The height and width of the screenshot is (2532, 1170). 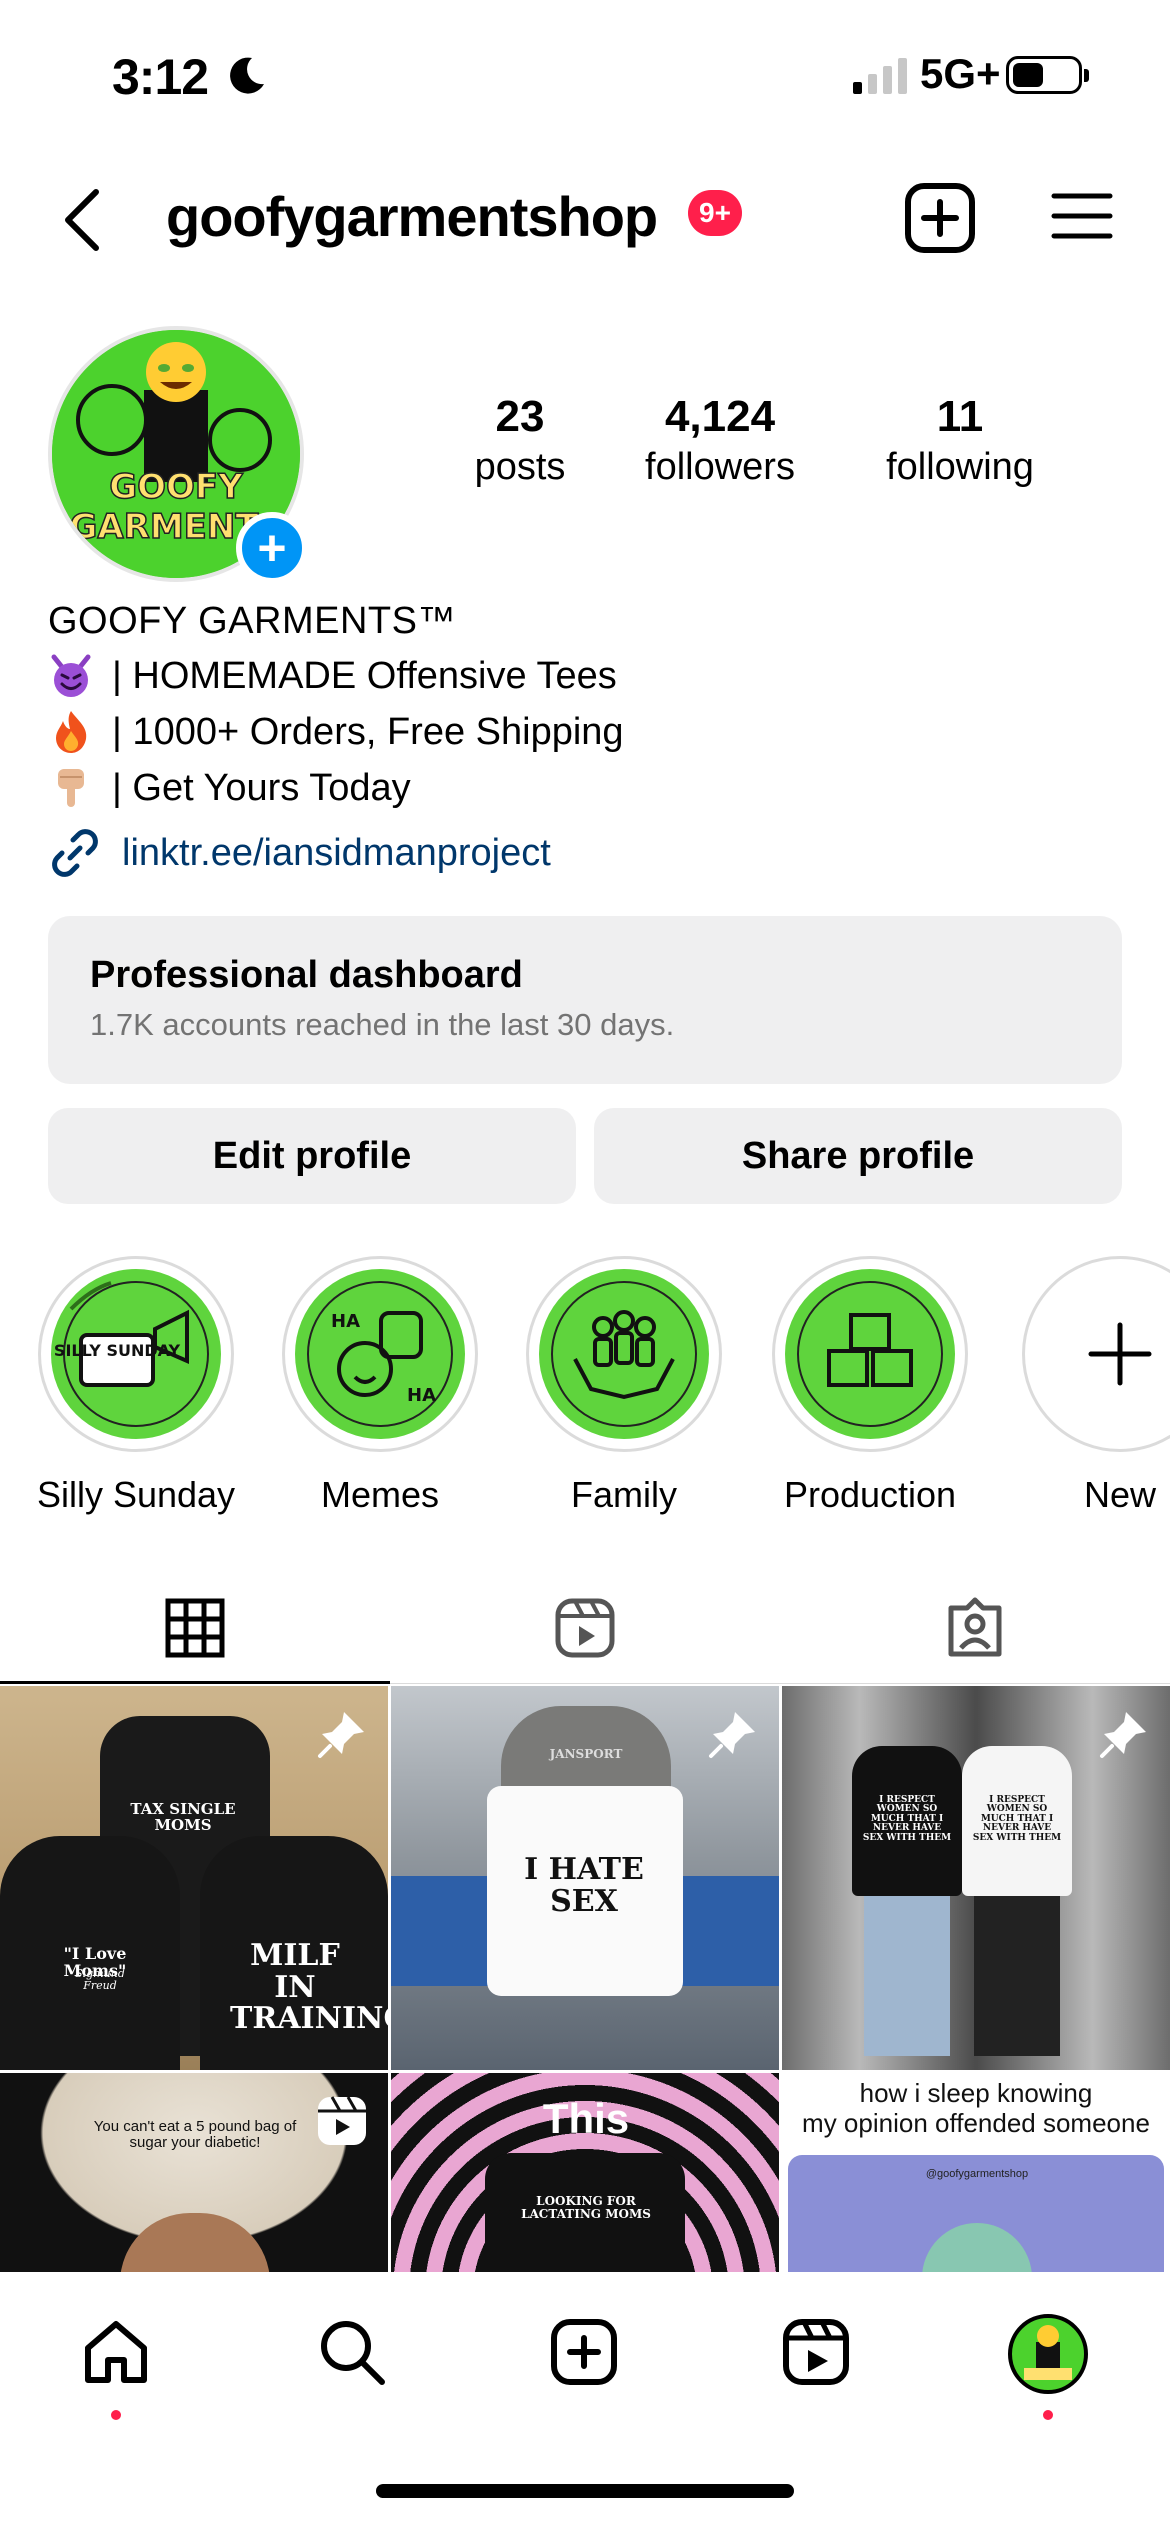 I want to click on home-indicator, so click(x=585, y=2491).